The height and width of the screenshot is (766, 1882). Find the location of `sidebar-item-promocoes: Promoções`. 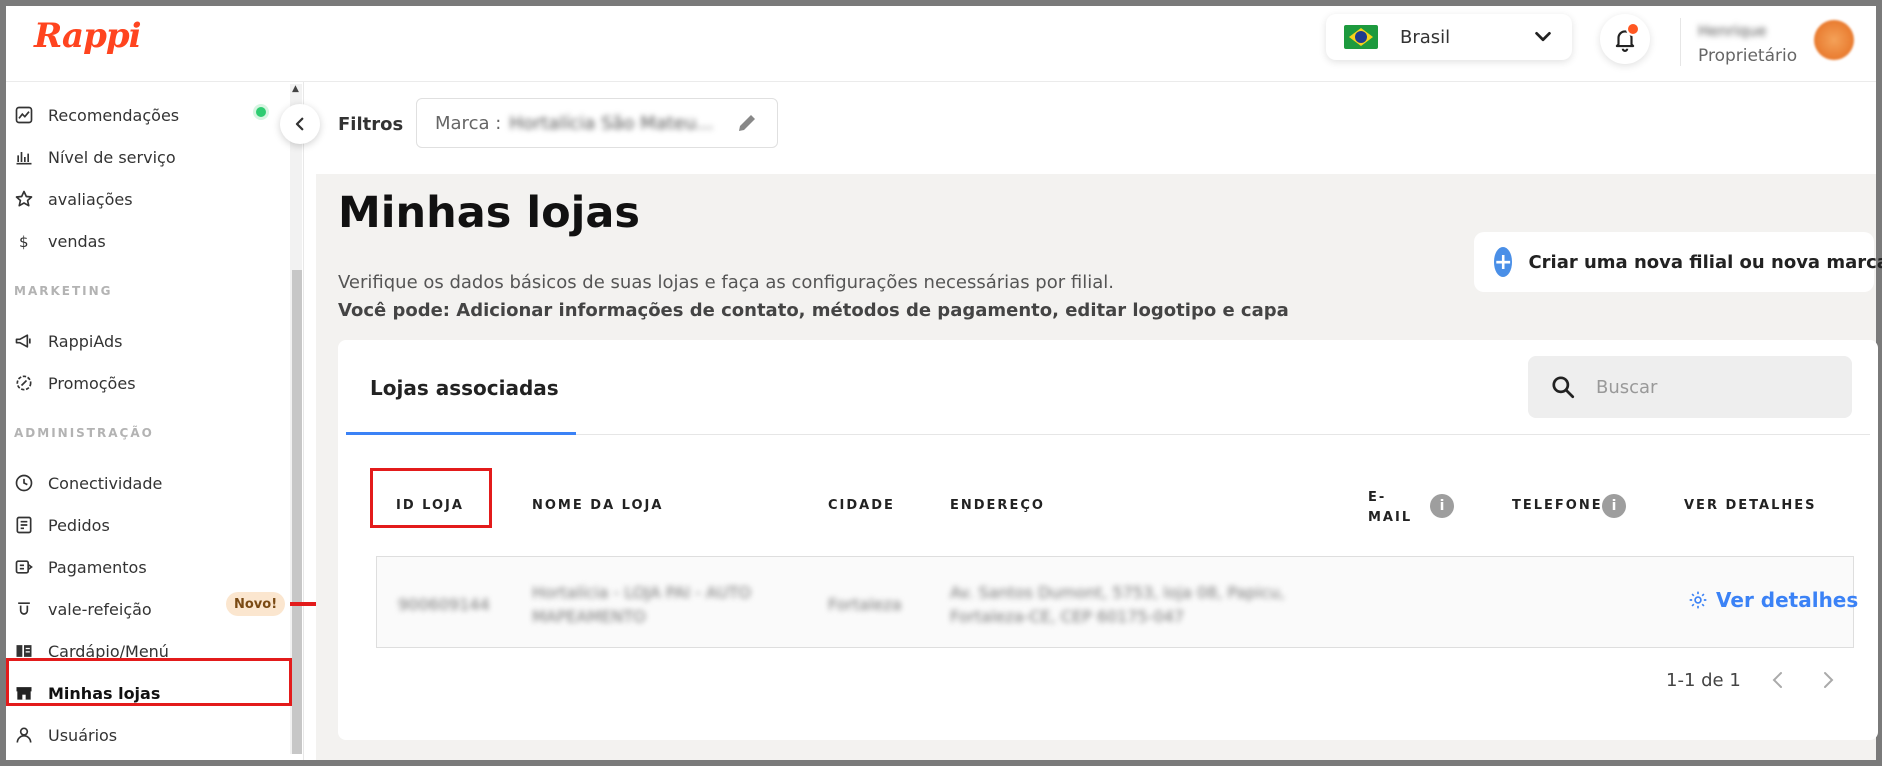

sidebar-item-promocoes: Promoções is located at coordinates (75, 383).